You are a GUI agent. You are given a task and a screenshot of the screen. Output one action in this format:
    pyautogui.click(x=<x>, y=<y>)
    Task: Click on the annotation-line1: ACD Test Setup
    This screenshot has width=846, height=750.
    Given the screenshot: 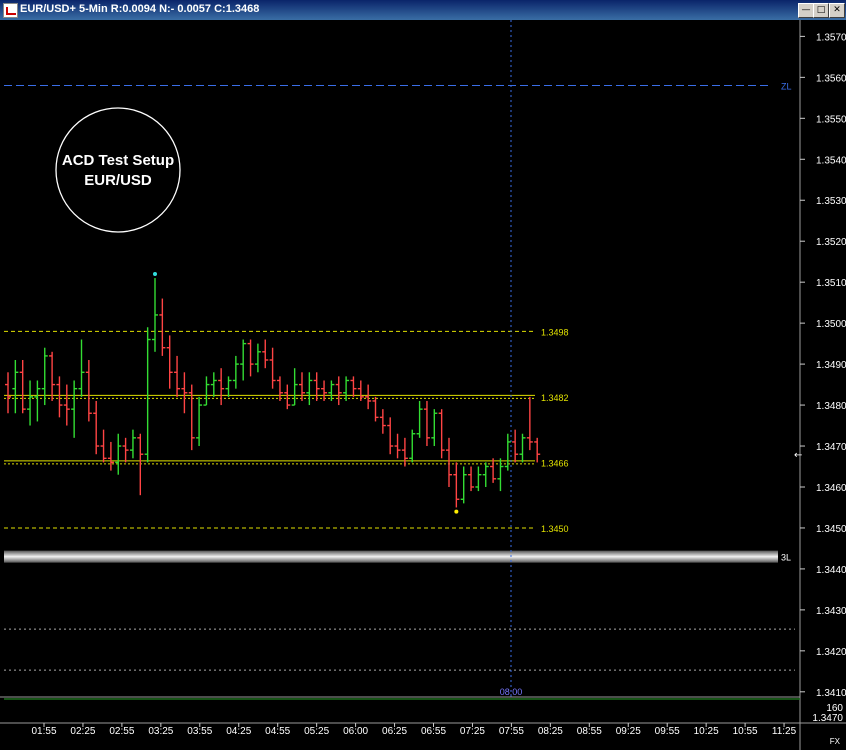 What is the action you would take?
    pyautogui.click(x=118, y=160)
    